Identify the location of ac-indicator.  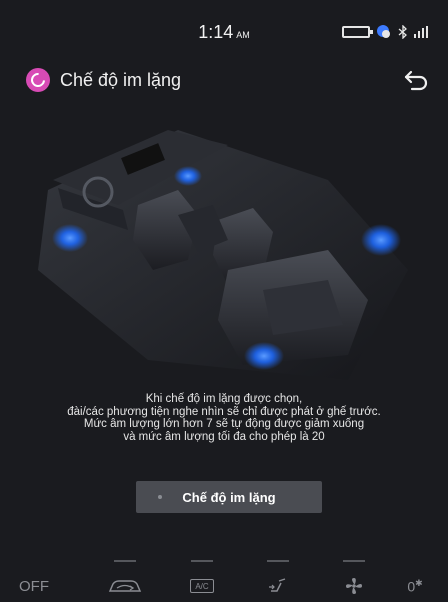
(202, 561).